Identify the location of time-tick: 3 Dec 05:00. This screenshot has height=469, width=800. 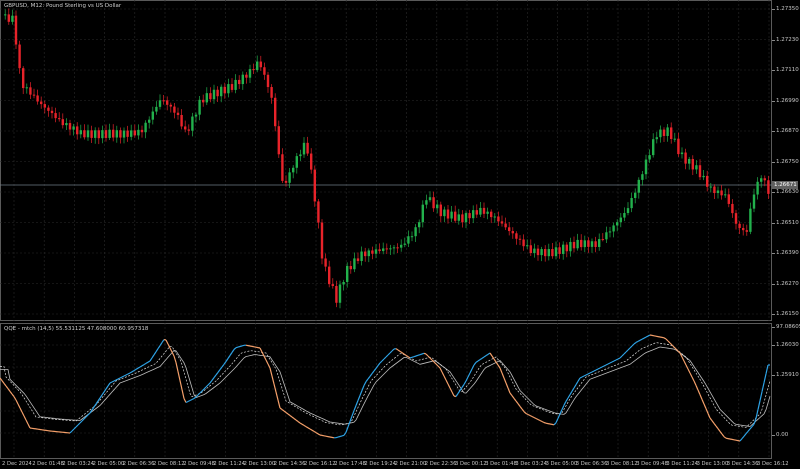
(561, 464).